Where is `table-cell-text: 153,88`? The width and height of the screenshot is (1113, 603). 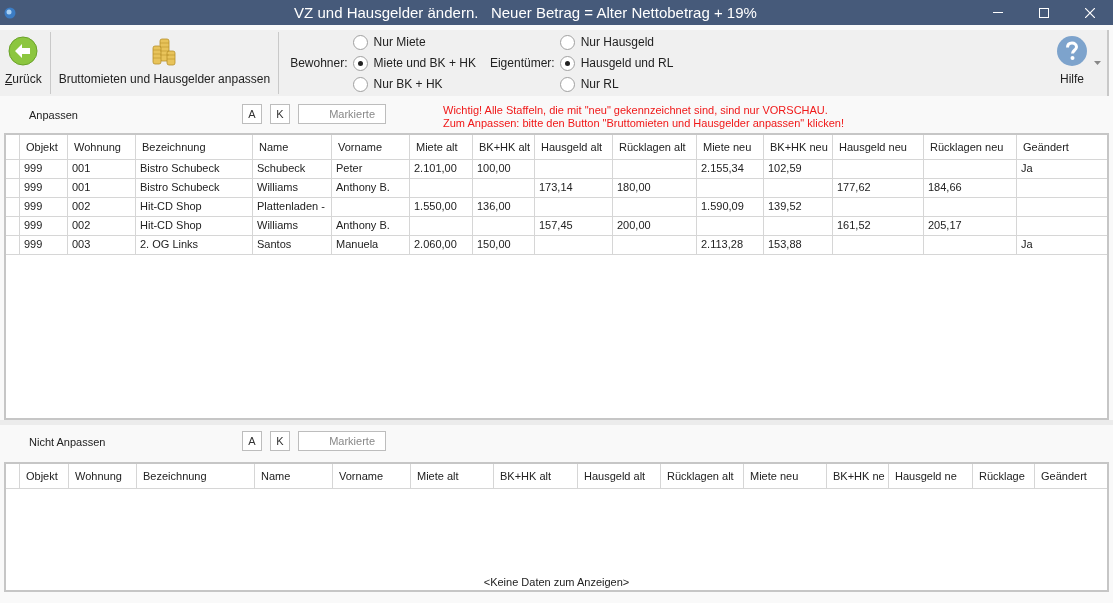
table-cell-text: 153,88 is located at coordinates (785, 244).